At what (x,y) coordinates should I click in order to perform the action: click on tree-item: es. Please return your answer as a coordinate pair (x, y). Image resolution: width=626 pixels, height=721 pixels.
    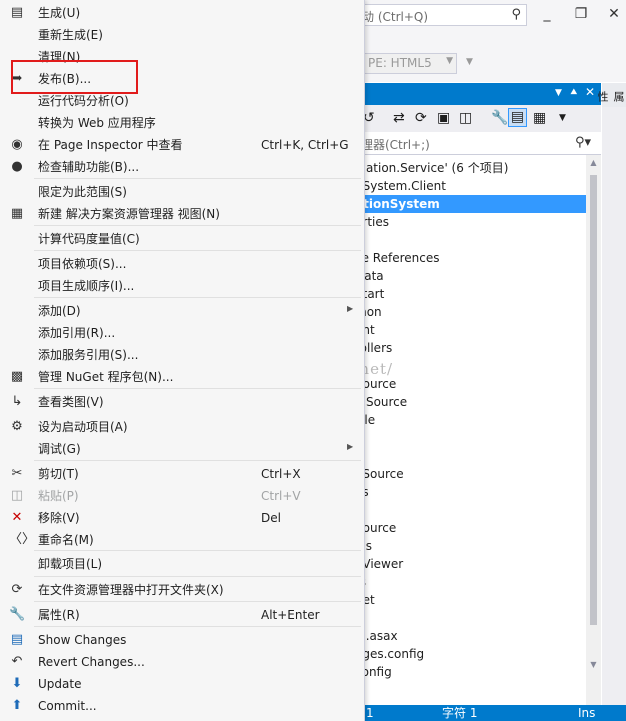
    Looking at the image, I should click on (470, 492).